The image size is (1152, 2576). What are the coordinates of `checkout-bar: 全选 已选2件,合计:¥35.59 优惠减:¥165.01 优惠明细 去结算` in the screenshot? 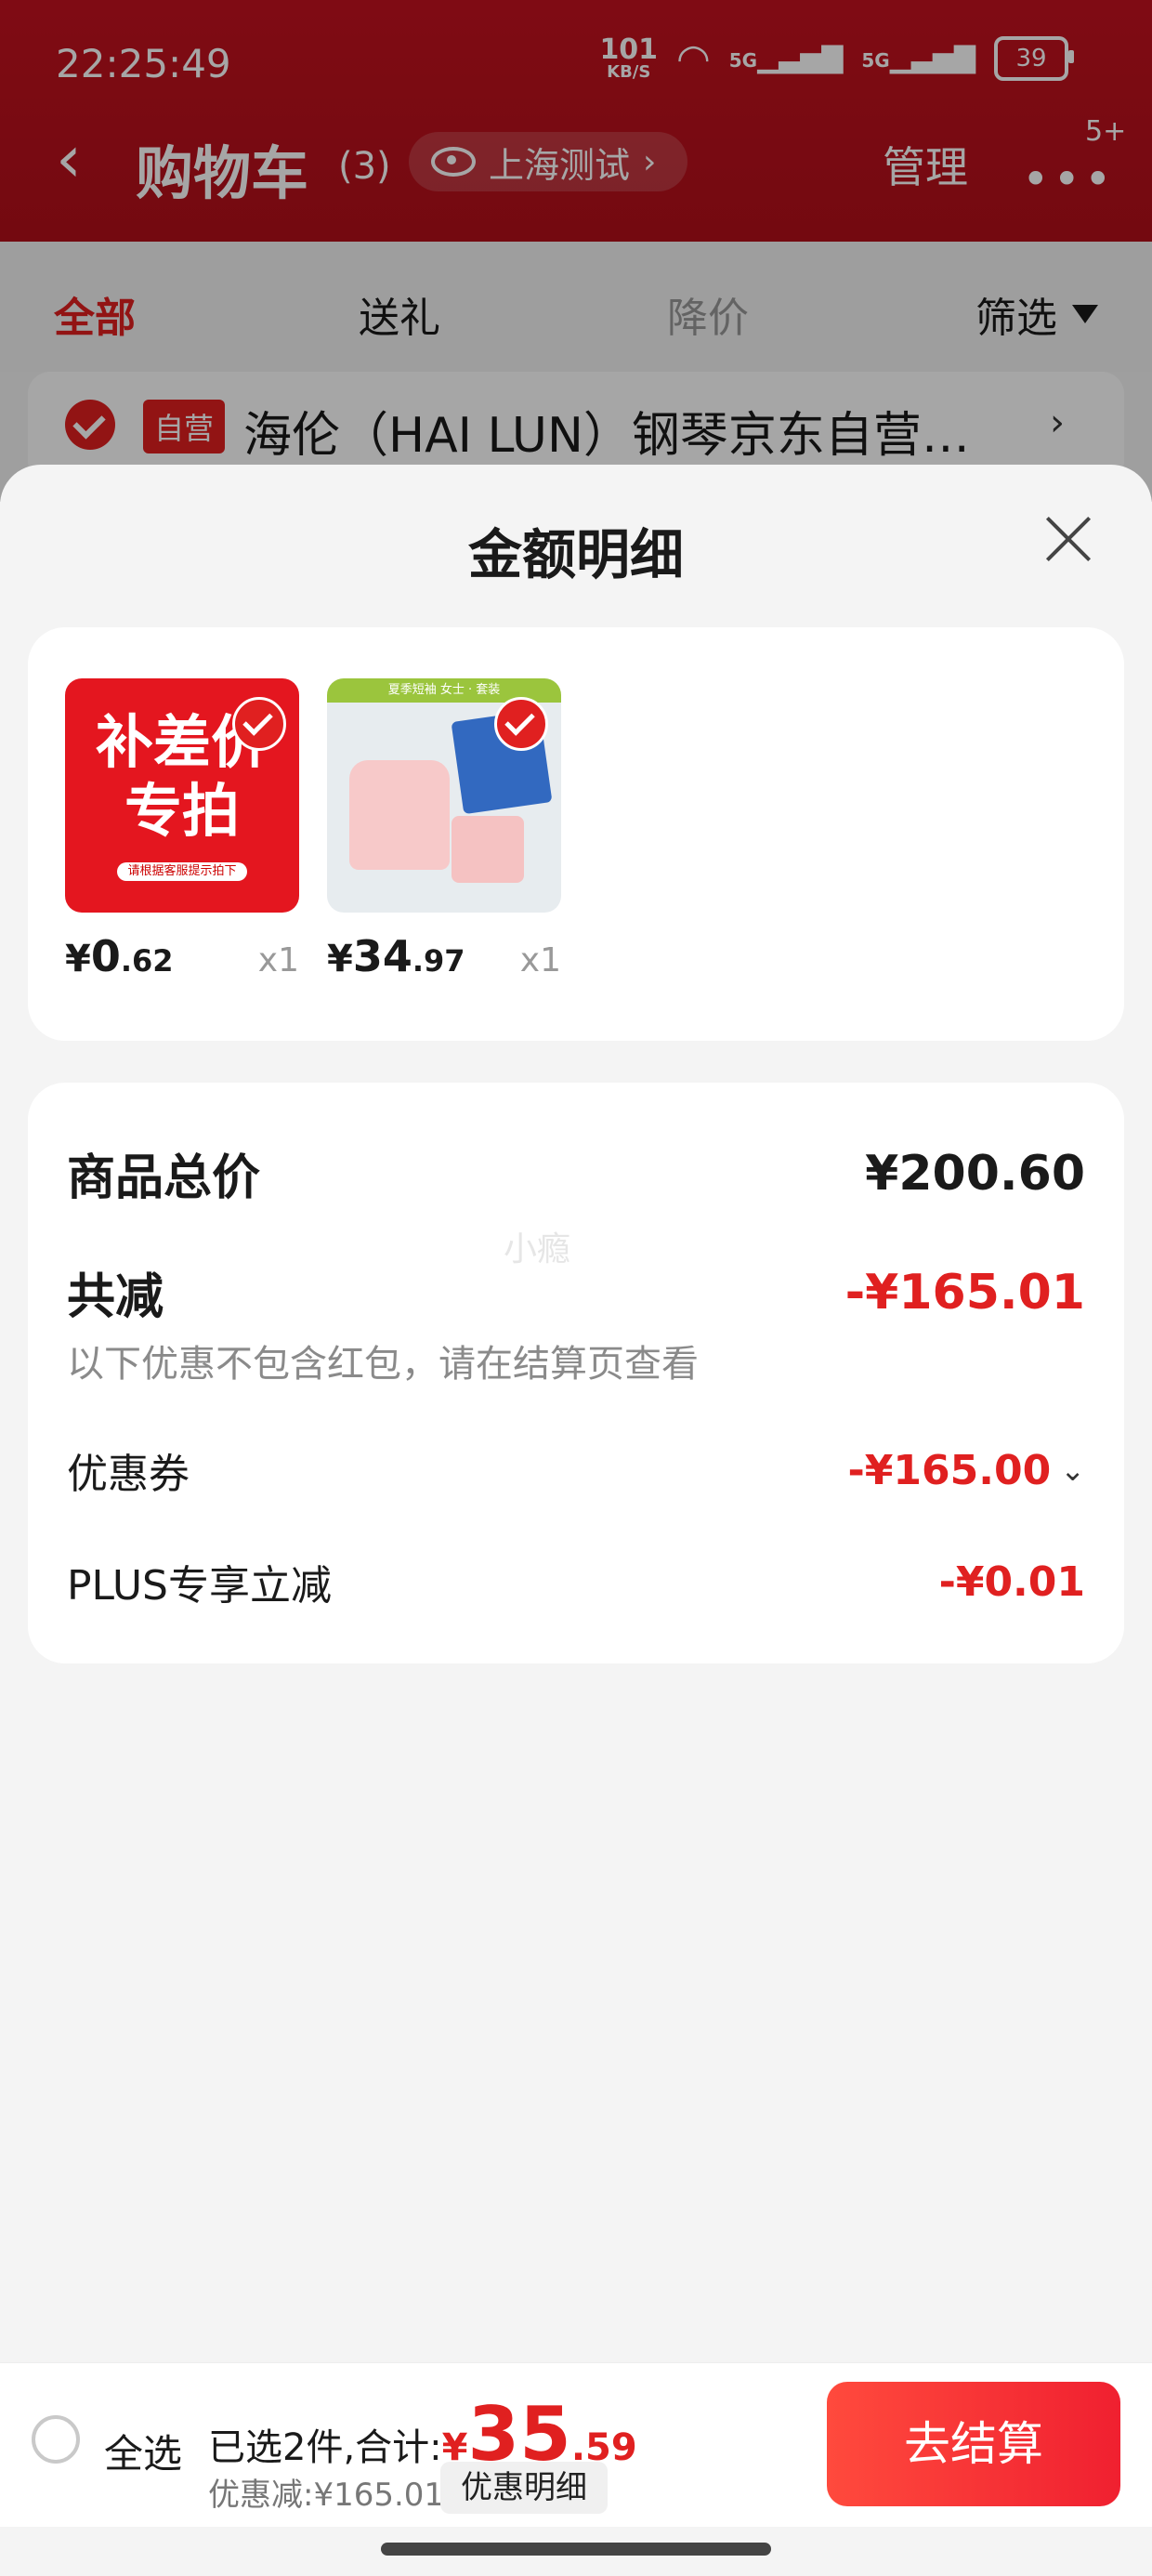 It's located at (576, 2444).